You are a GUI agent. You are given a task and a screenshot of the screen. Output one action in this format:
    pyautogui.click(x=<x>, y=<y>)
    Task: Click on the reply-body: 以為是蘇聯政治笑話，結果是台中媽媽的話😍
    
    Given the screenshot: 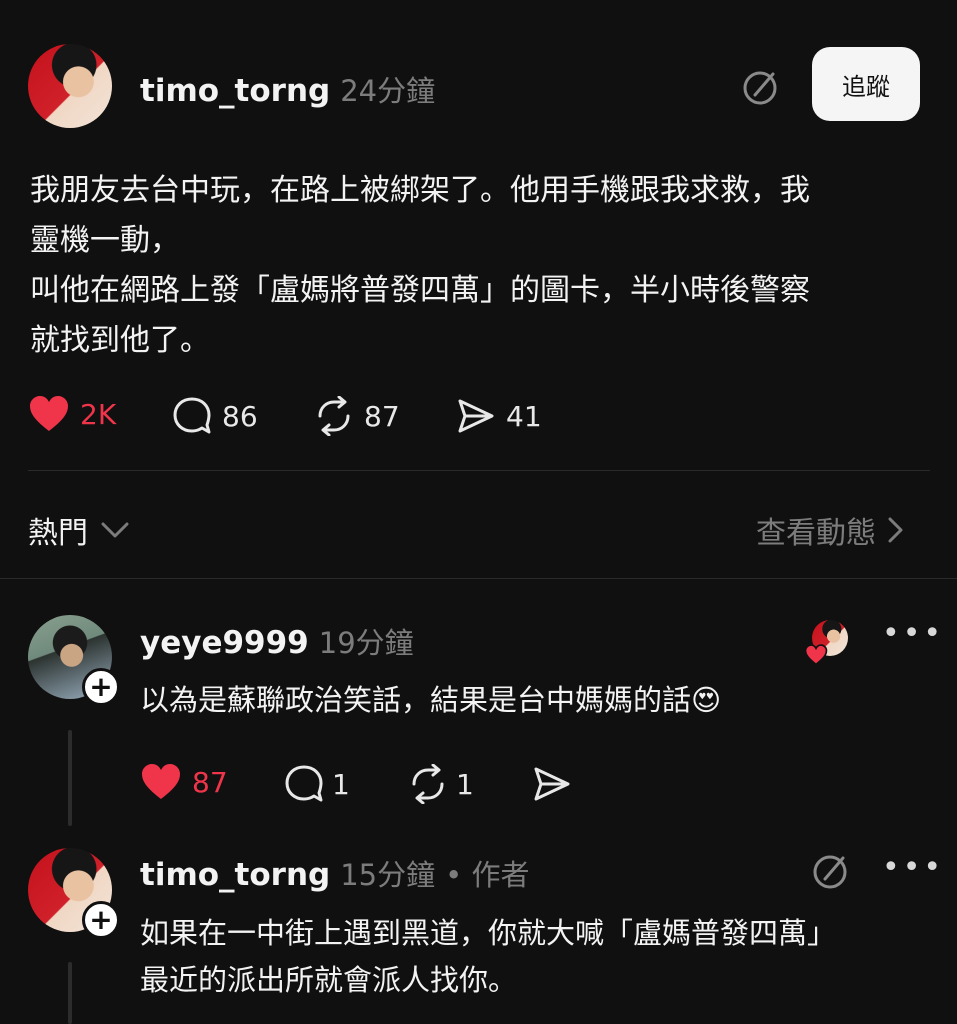 What is the action you would take?
    pyautogui.click(x=431, y=700)
    